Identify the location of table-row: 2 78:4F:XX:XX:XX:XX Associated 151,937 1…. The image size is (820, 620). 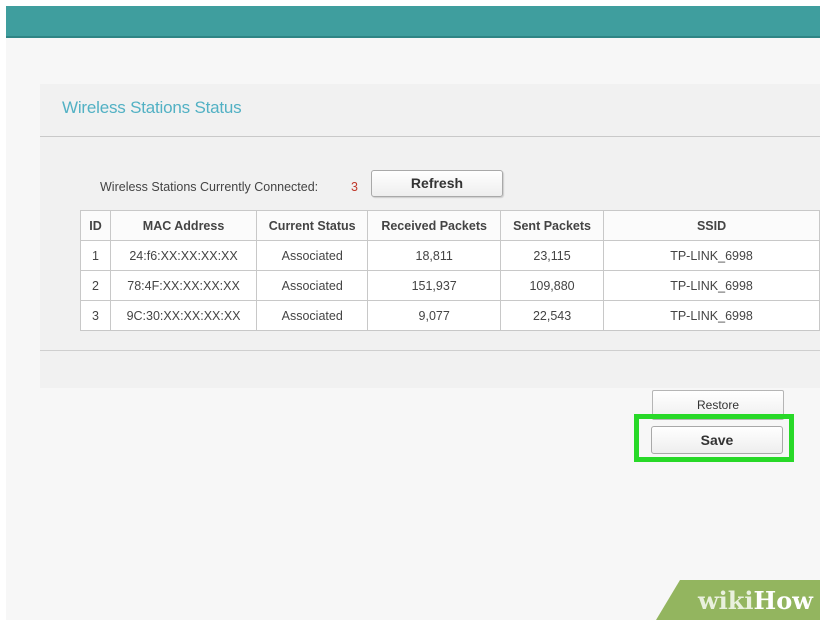
(450, 285).